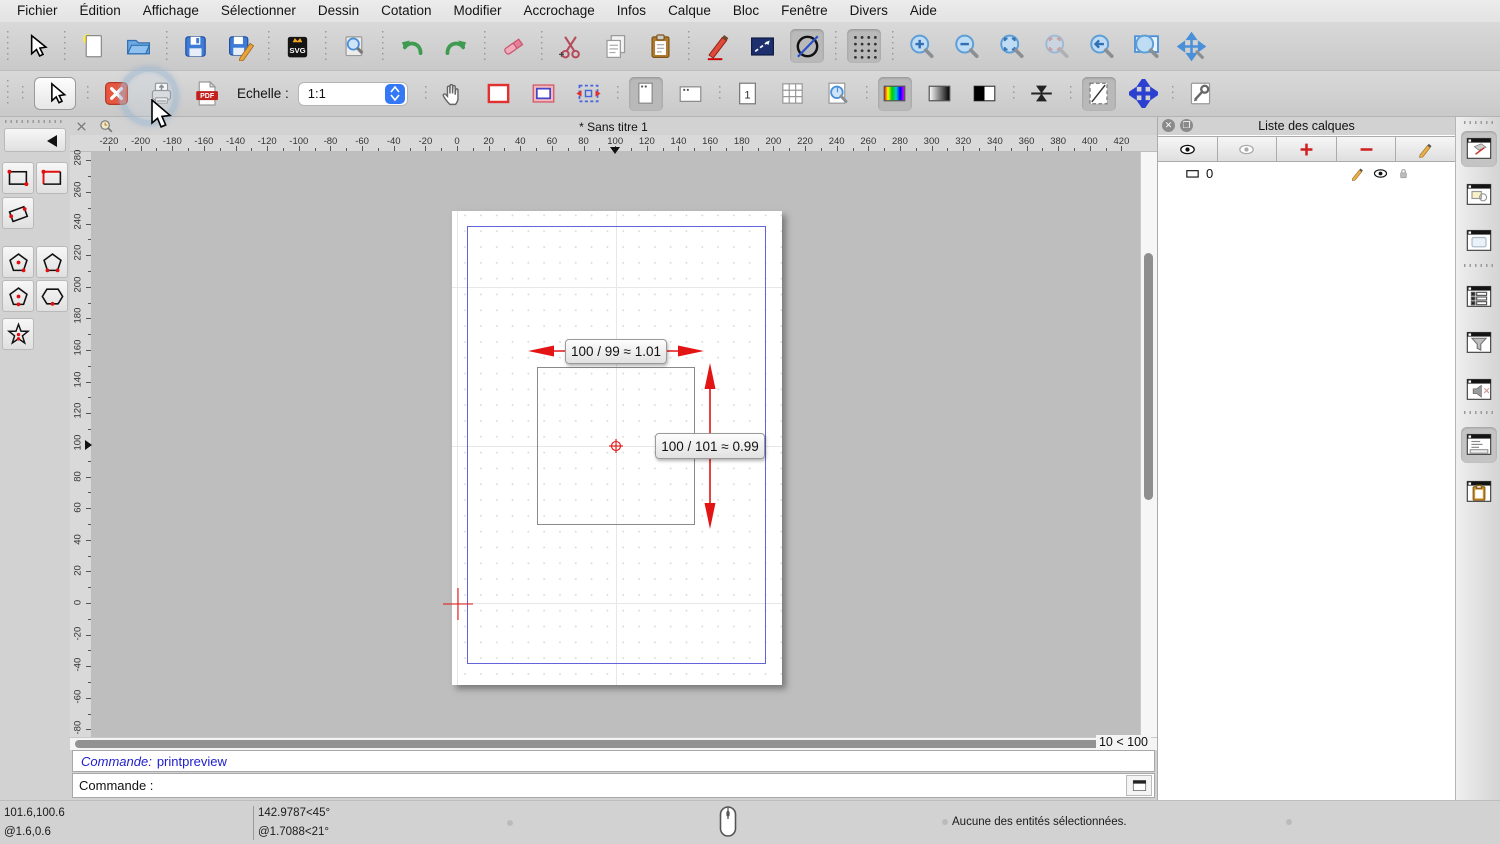  Describe the element at coordinates (1011, 46) in the screenshot. I see `zoom-auto-button` at that location.